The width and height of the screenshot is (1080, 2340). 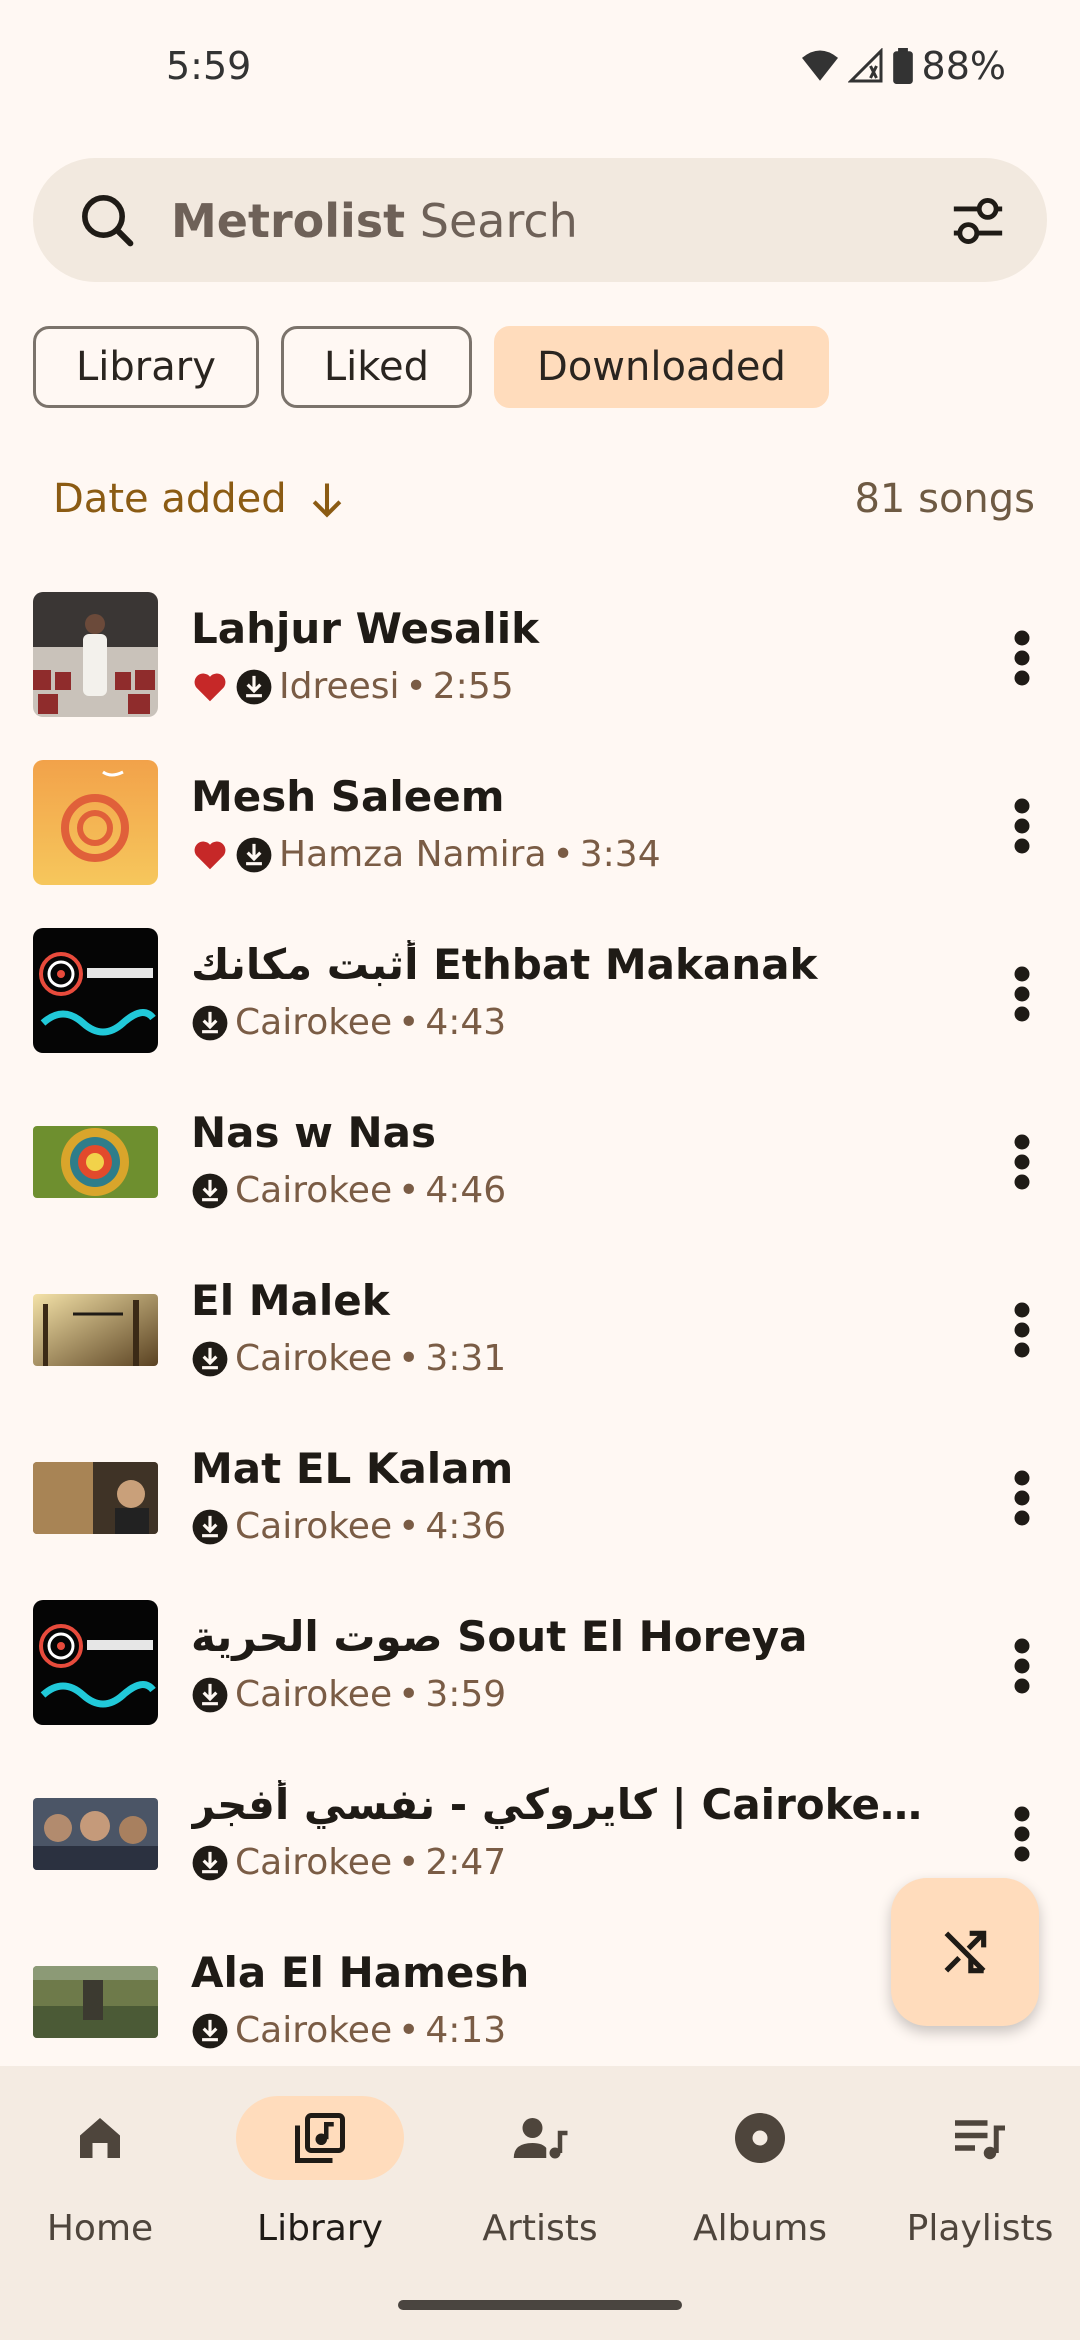 I want to click on home-icon, so click(x=100, y=2138).